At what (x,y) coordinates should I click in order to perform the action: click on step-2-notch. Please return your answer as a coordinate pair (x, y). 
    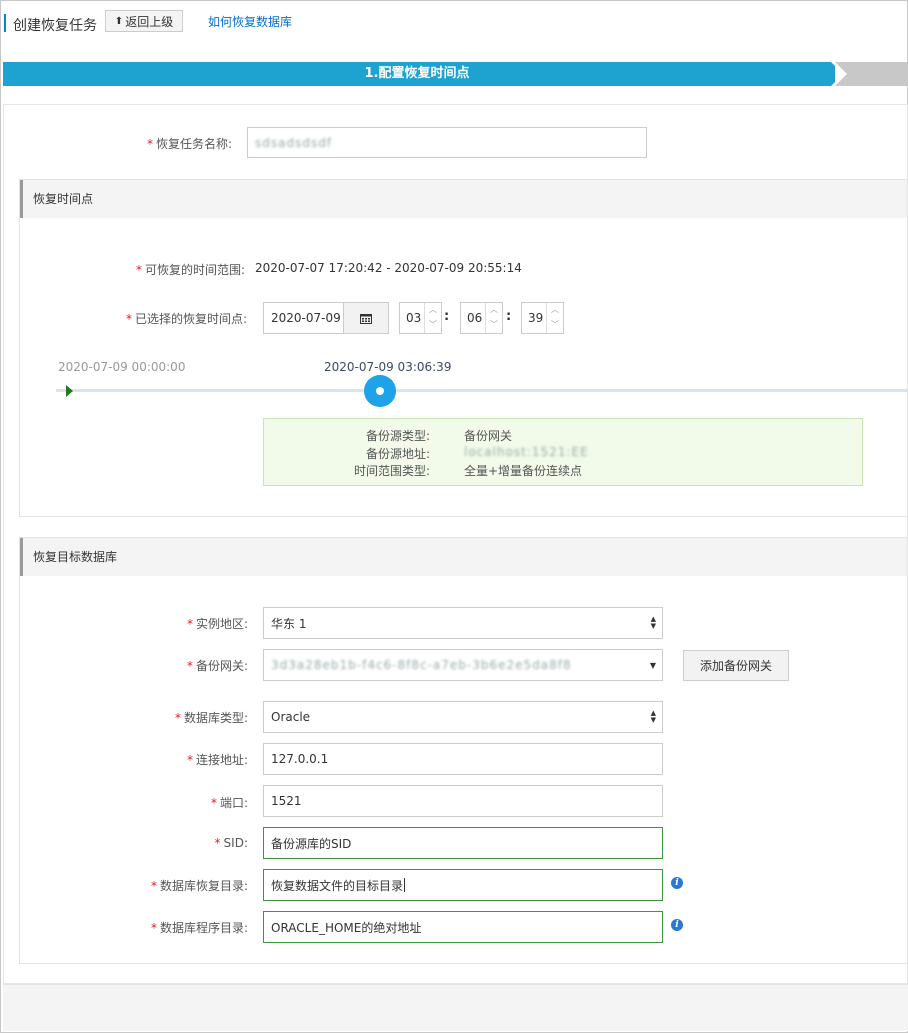
    Looking at the image, I should click on (841, 74).